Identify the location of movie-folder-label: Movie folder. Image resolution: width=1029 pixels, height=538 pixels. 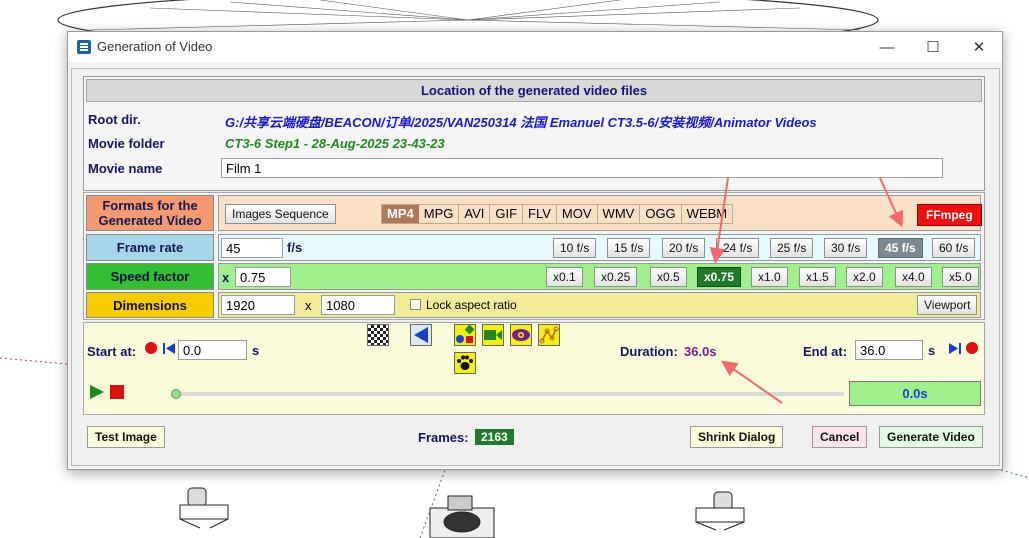
(126, 143).